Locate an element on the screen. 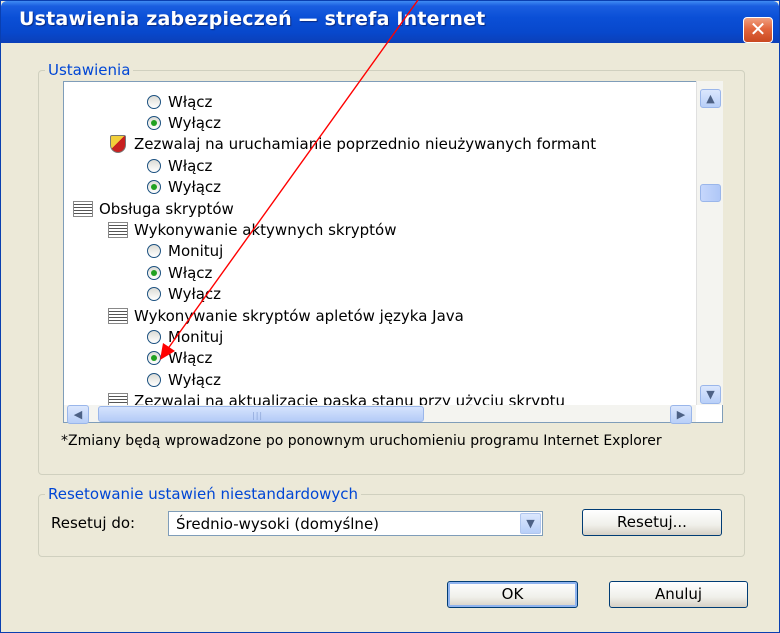 This screenshot has width=780, height=633. dropdown-chevron-icon: ▼ is located at coordinates (530, 523).